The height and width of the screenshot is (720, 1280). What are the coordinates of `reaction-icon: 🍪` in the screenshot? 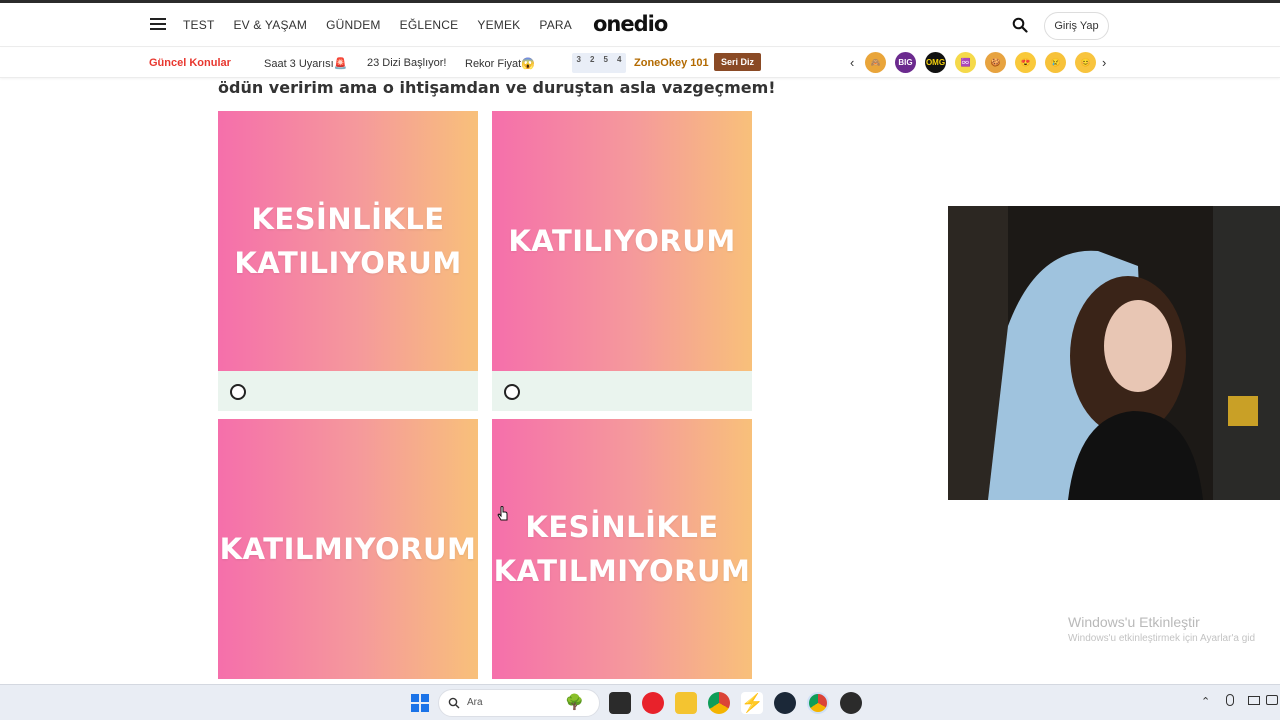 It's located at (995, 62).